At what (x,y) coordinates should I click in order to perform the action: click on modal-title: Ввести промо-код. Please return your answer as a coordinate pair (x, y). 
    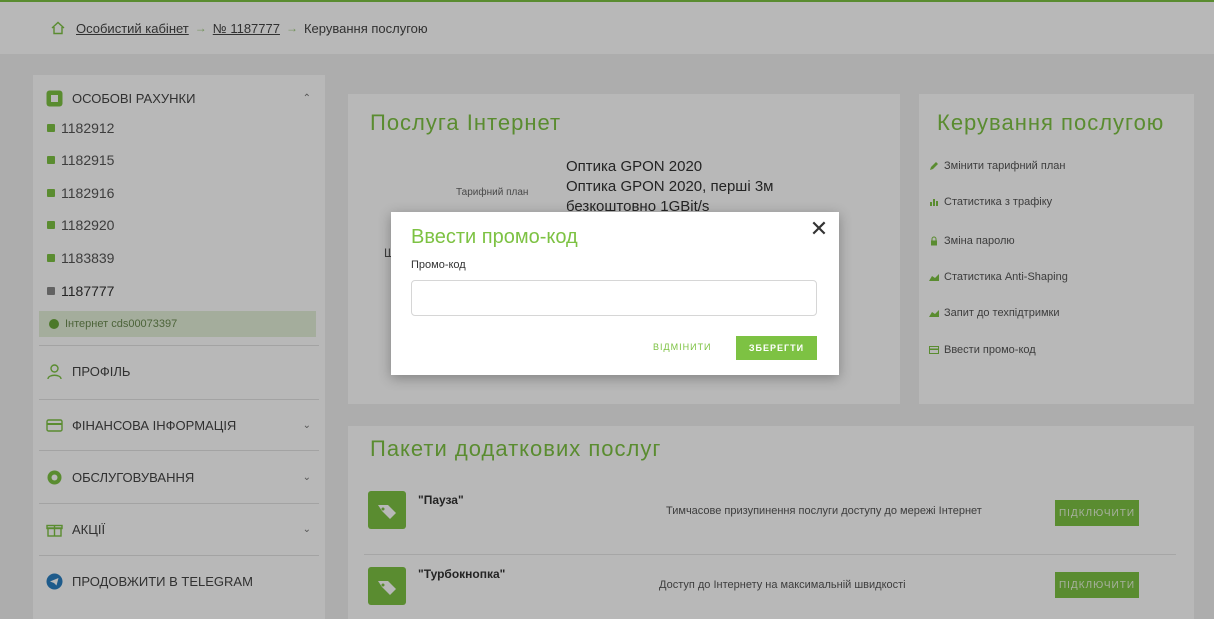
    Looking at the image, I should click on (494, 237).